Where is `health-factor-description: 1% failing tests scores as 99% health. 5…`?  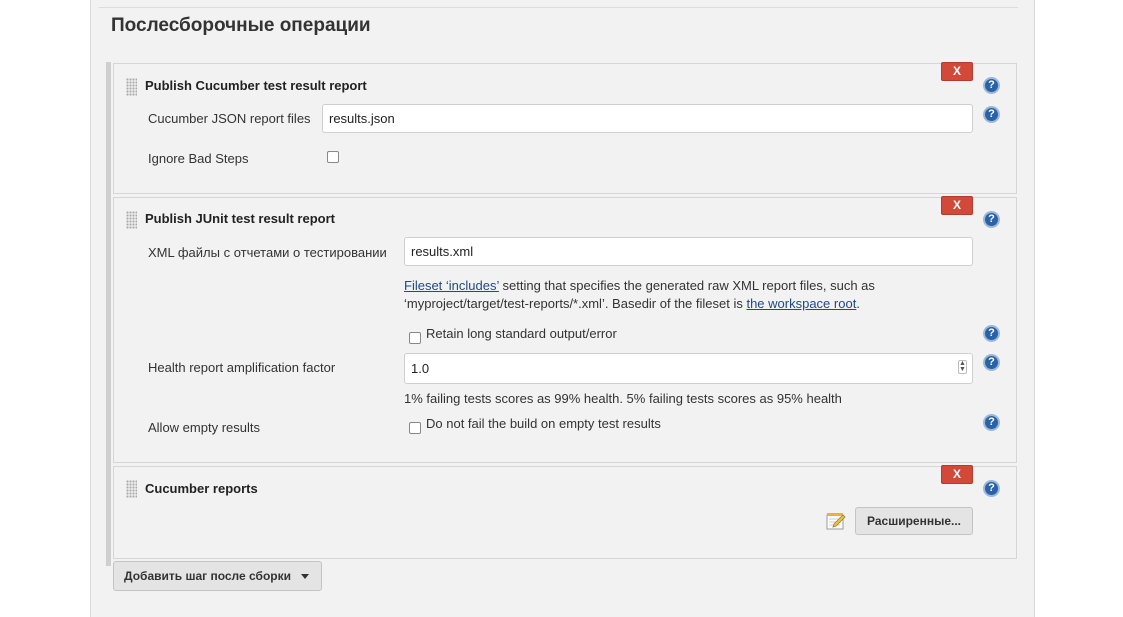 health-factor-description: 1% failing tests scores as 99% health. 5… is located at coordinates (623, 398).